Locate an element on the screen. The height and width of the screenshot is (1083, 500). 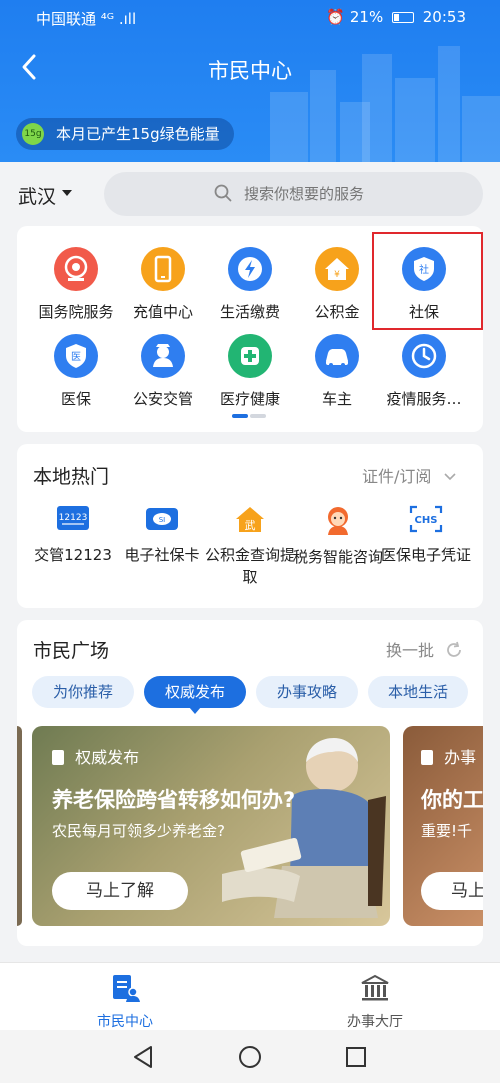
service-housing-fund: ¥ 公积金 is located at coordinates (337, 284).